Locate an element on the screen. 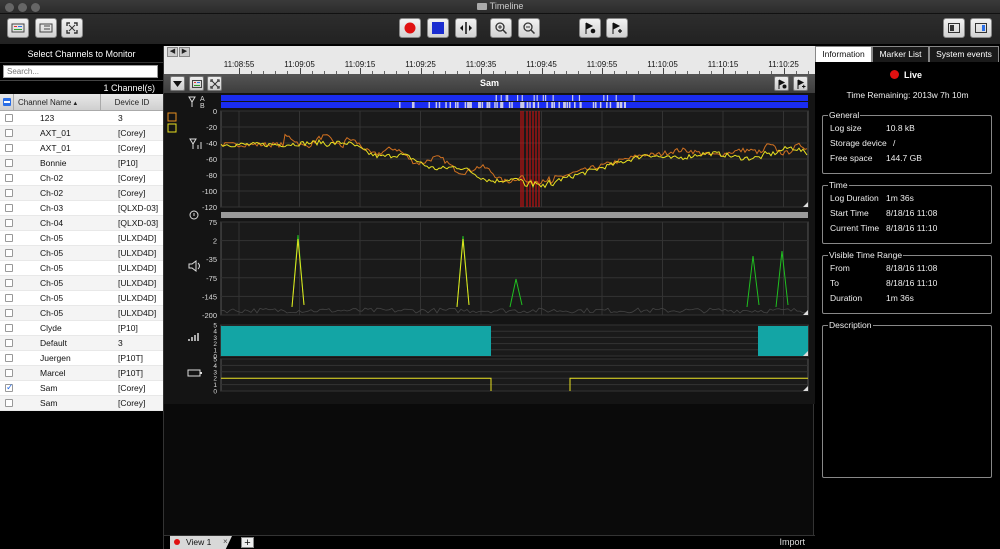 This screenshot has width=1000, height=549. stop-button is located at coordinates (438, 28).